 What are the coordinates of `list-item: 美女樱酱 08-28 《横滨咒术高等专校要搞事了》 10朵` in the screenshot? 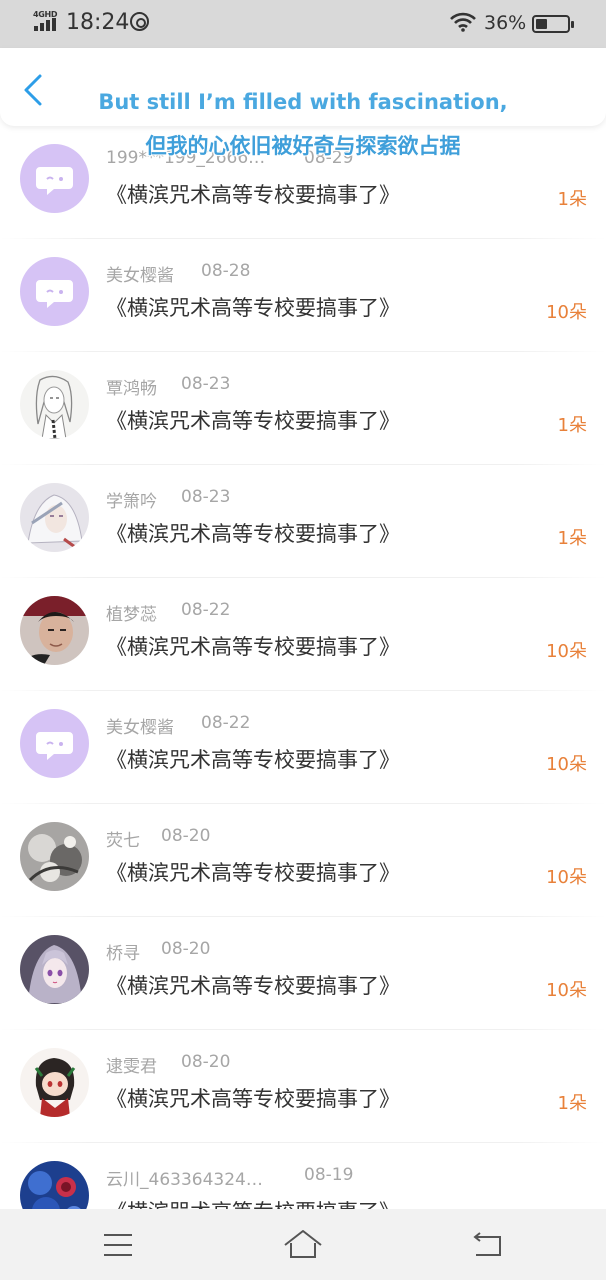 It's located at (303, 295).